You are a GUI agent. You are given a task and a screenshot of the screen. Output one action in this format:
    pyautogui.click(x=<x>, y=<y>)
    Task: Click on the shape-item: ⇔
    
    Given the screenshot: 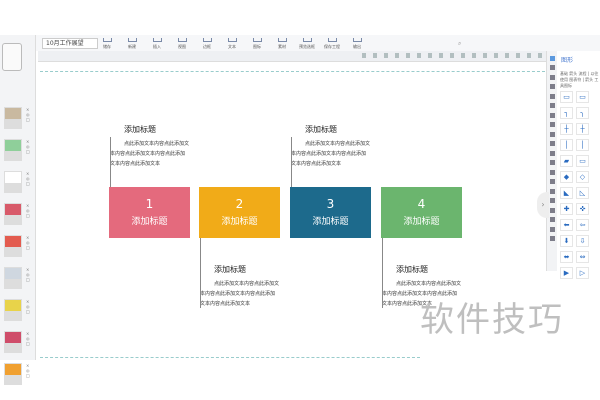 What is the action you would take?
    pyautogui.click(x=582, y=257)
    